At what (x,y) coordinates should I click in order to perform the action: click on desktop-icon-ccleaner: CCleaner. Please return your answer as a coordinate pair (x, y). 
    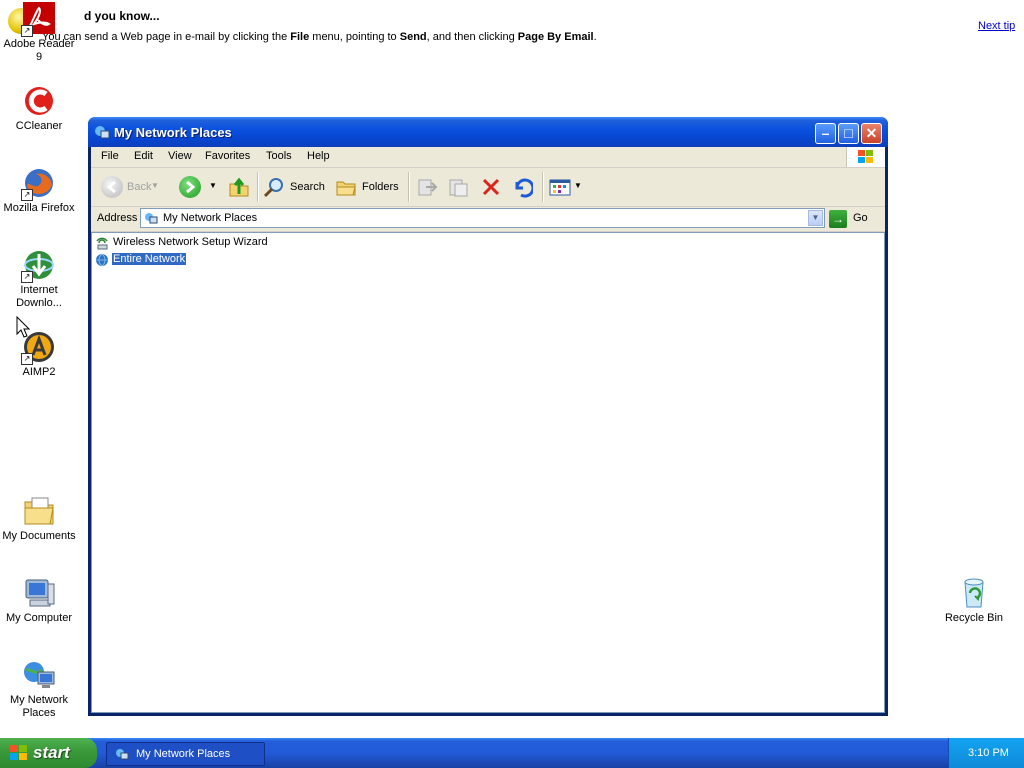
    Looking at the image, I should click on (39, 108).